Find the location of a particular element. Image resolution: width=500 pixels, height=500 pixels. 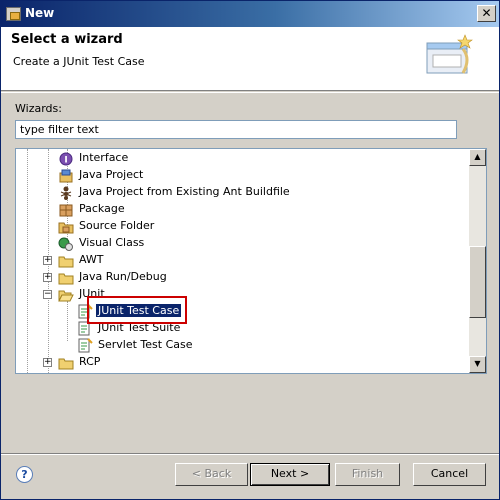

tree-item-label: Visual Class is located at coordinates (112, 242).